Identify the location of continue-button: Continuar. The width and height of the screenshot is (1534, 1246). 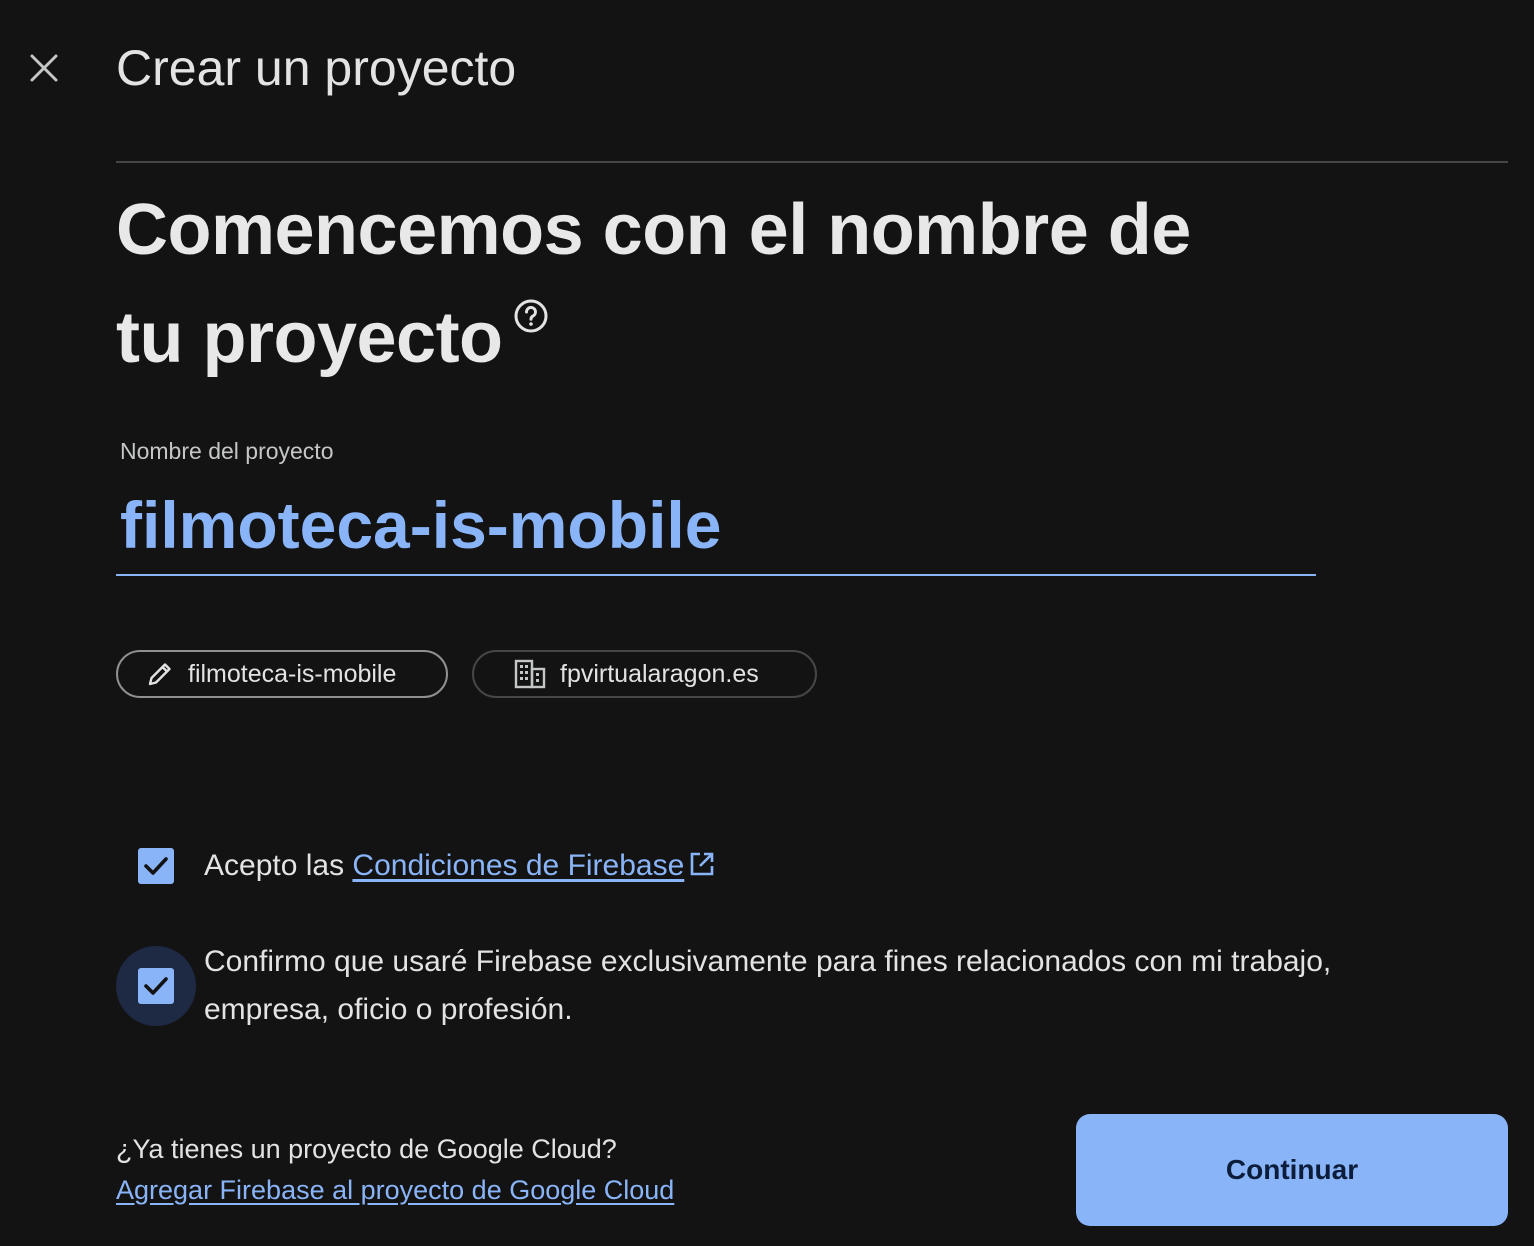
(1292, 1170).